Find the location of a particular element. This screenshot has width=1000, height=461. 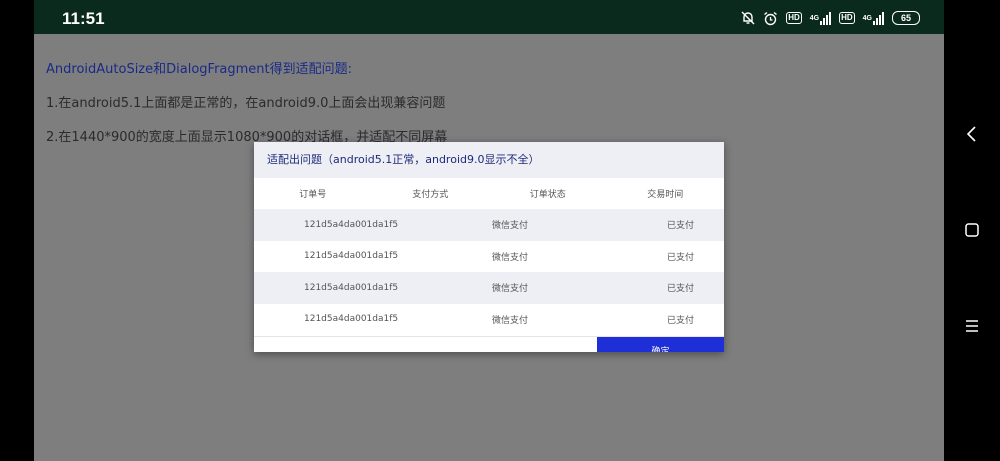

mute-bell-icon is located at coordinates (748, 18).